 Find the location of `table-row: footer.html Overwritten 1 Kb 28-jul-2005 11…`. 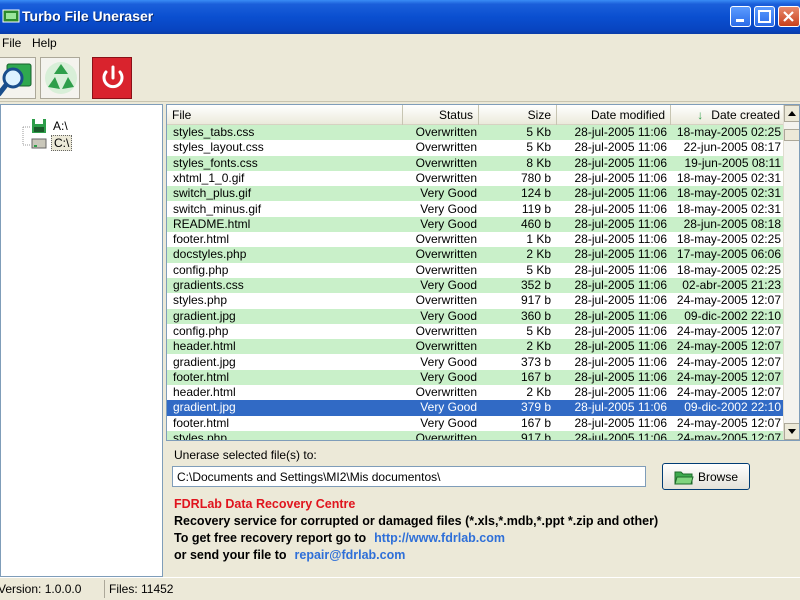

table-row: footer.html Overwritten 1 Kb 28-jul-2005 11… is located at coordinates (476, 240).